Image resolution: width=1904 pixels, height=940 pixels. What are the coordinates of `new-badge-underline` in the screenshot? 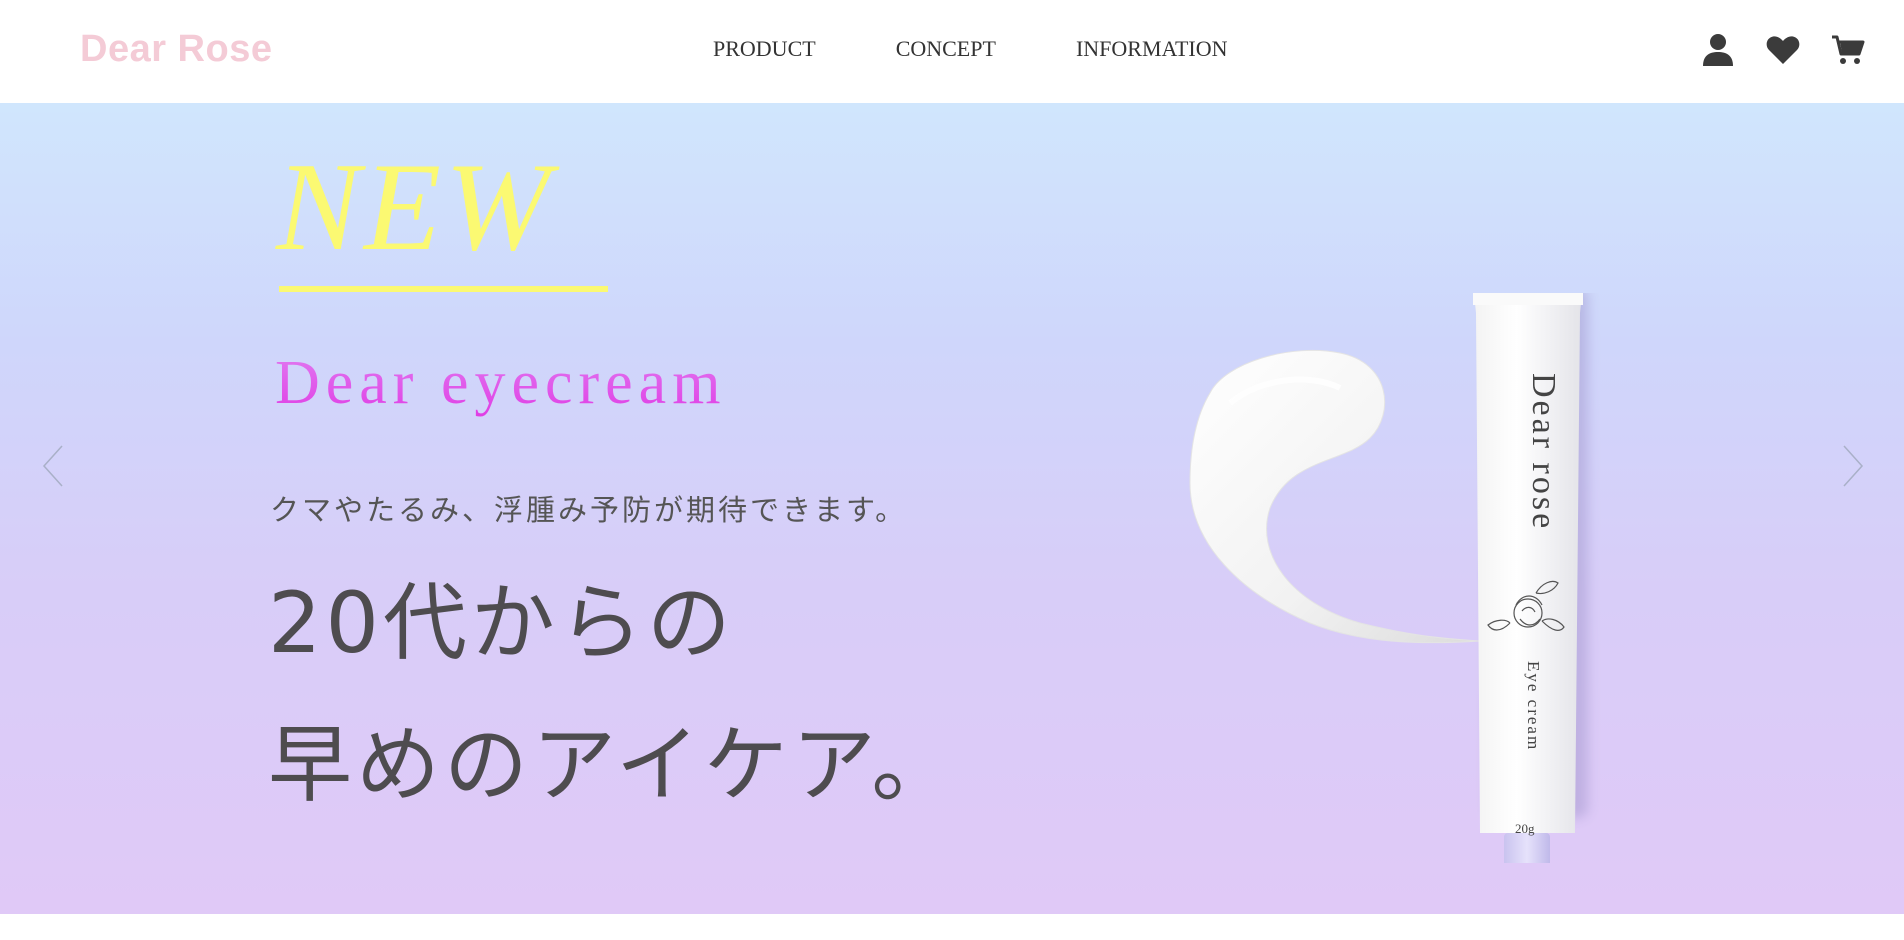 It's located at (443, 289).